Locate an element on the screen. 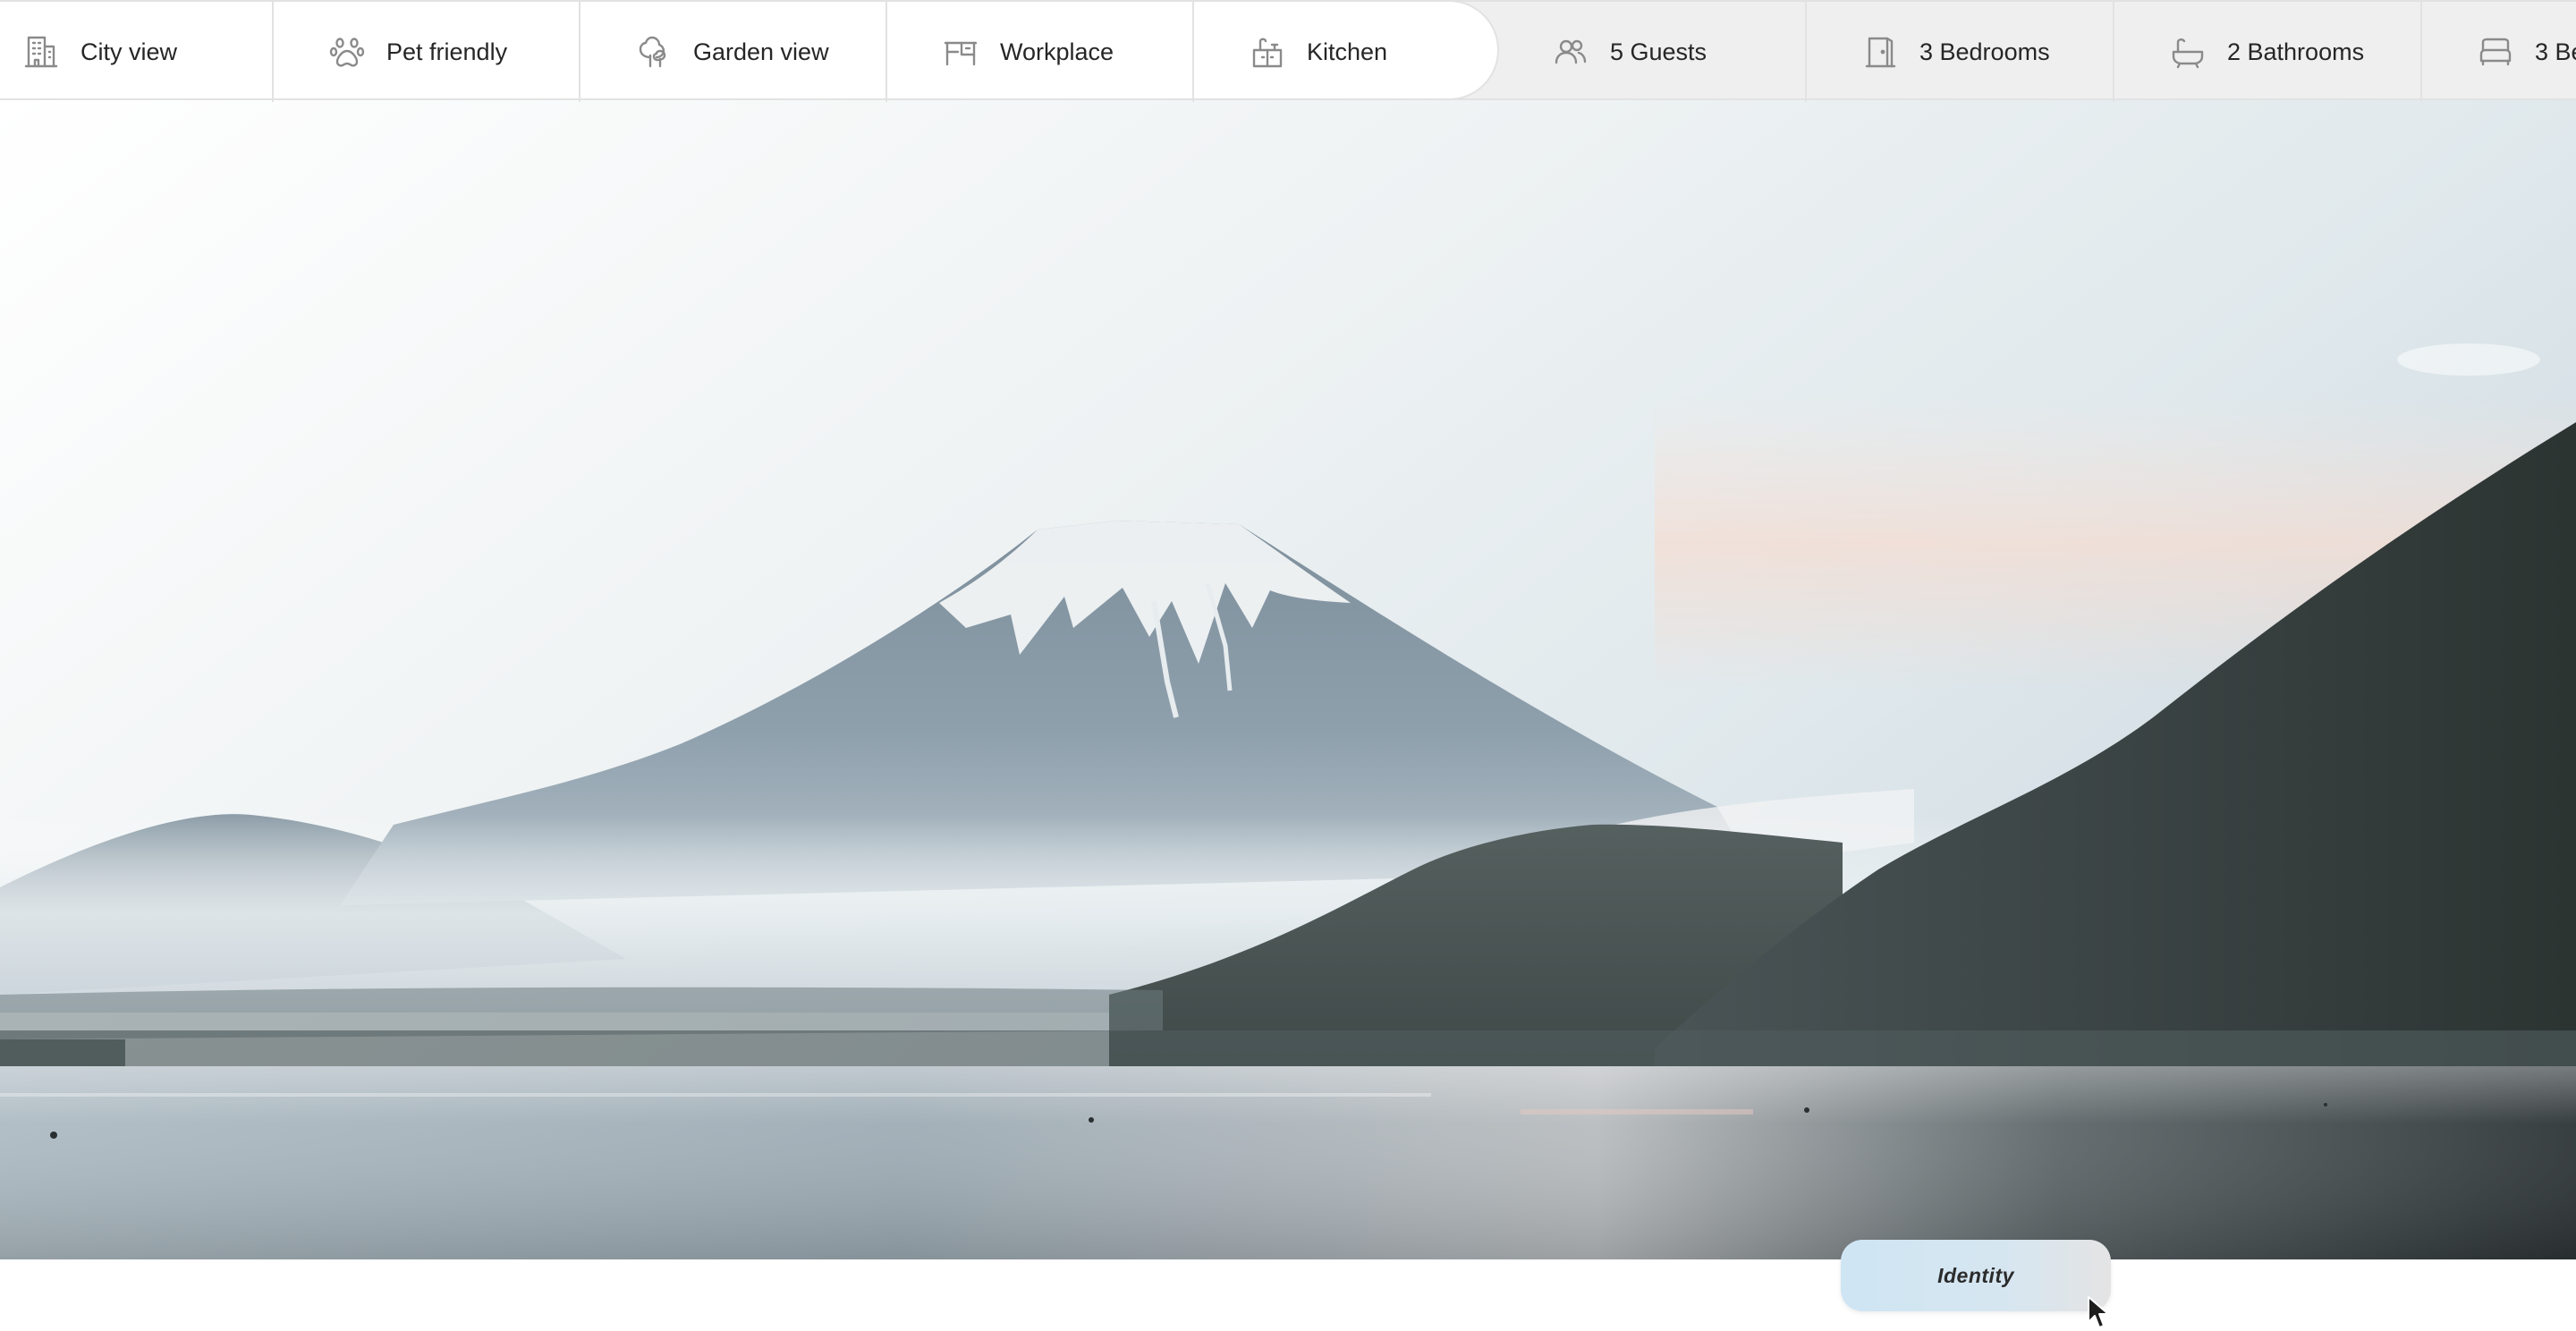  chip-kitchen: Kitchen is located at coordinates (1345, 52).